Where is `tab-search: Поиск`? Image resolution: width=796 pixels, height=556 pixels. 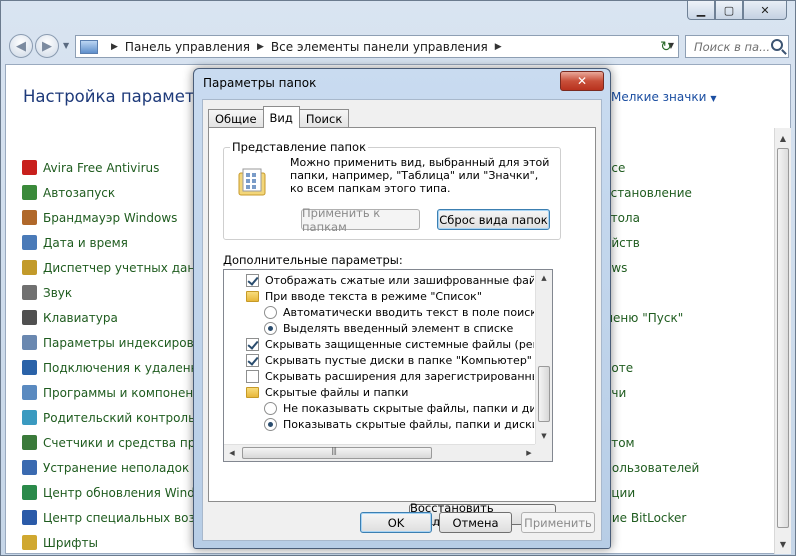
tab-search: Поиск is located at coordinates (324, 118).